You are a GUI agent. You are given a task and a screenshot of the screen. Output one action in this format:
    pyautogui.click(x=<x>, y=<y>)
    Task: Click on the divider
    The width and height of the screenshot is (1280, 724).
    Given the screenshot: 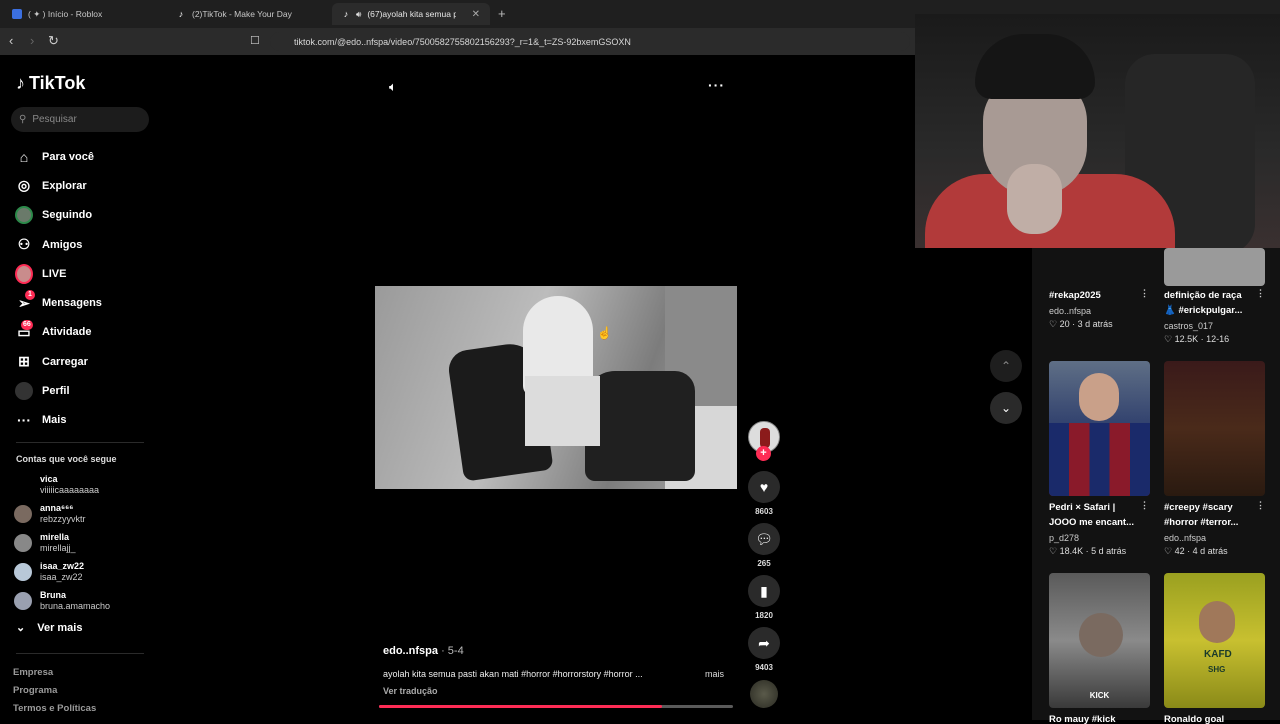 What is the action you would take?
    pyautogui.click(x=80, y=653)
    